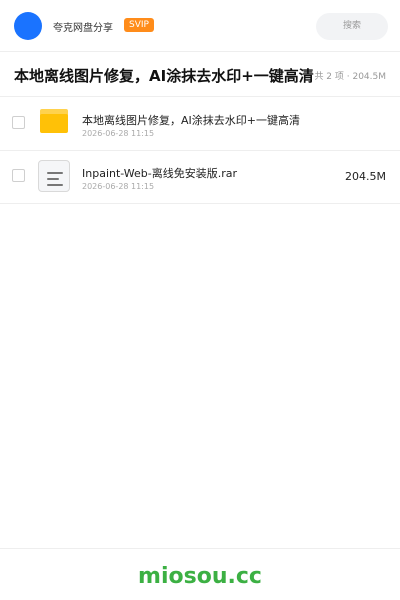  I want to click on file-row-folder: 本地离线图片修复，AI涂抹去水印+一键高清 2026-06-28 11:15, so click(200, 124).